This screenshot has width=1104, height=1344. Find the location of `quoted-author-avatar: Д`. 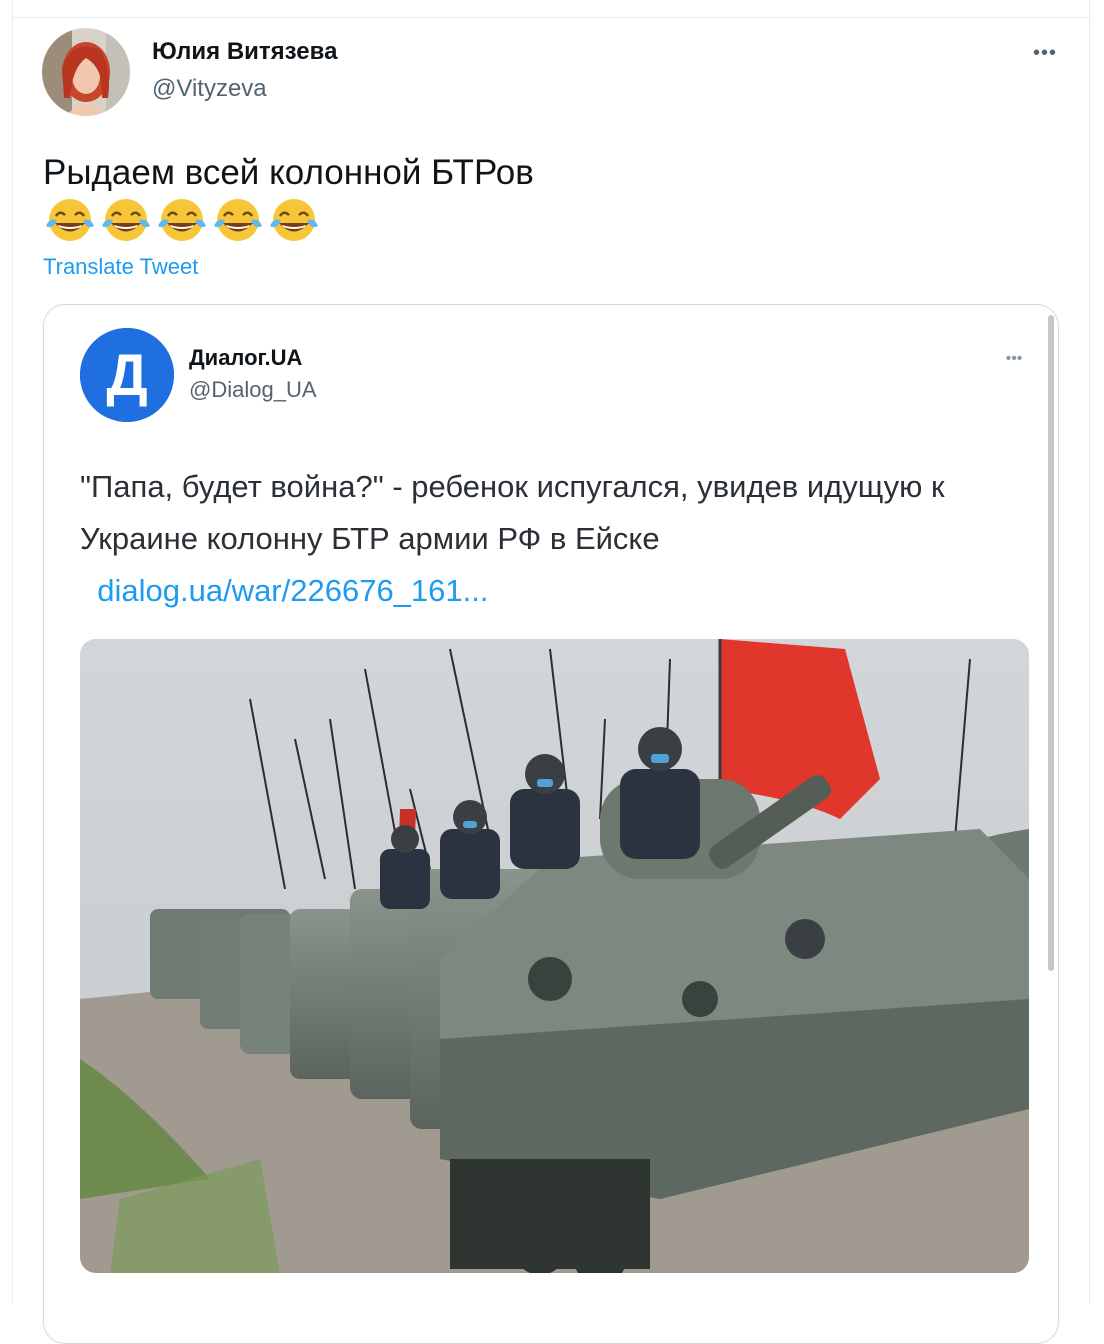

quoted-author-avatar: Д is located at coordinates (127, 375).